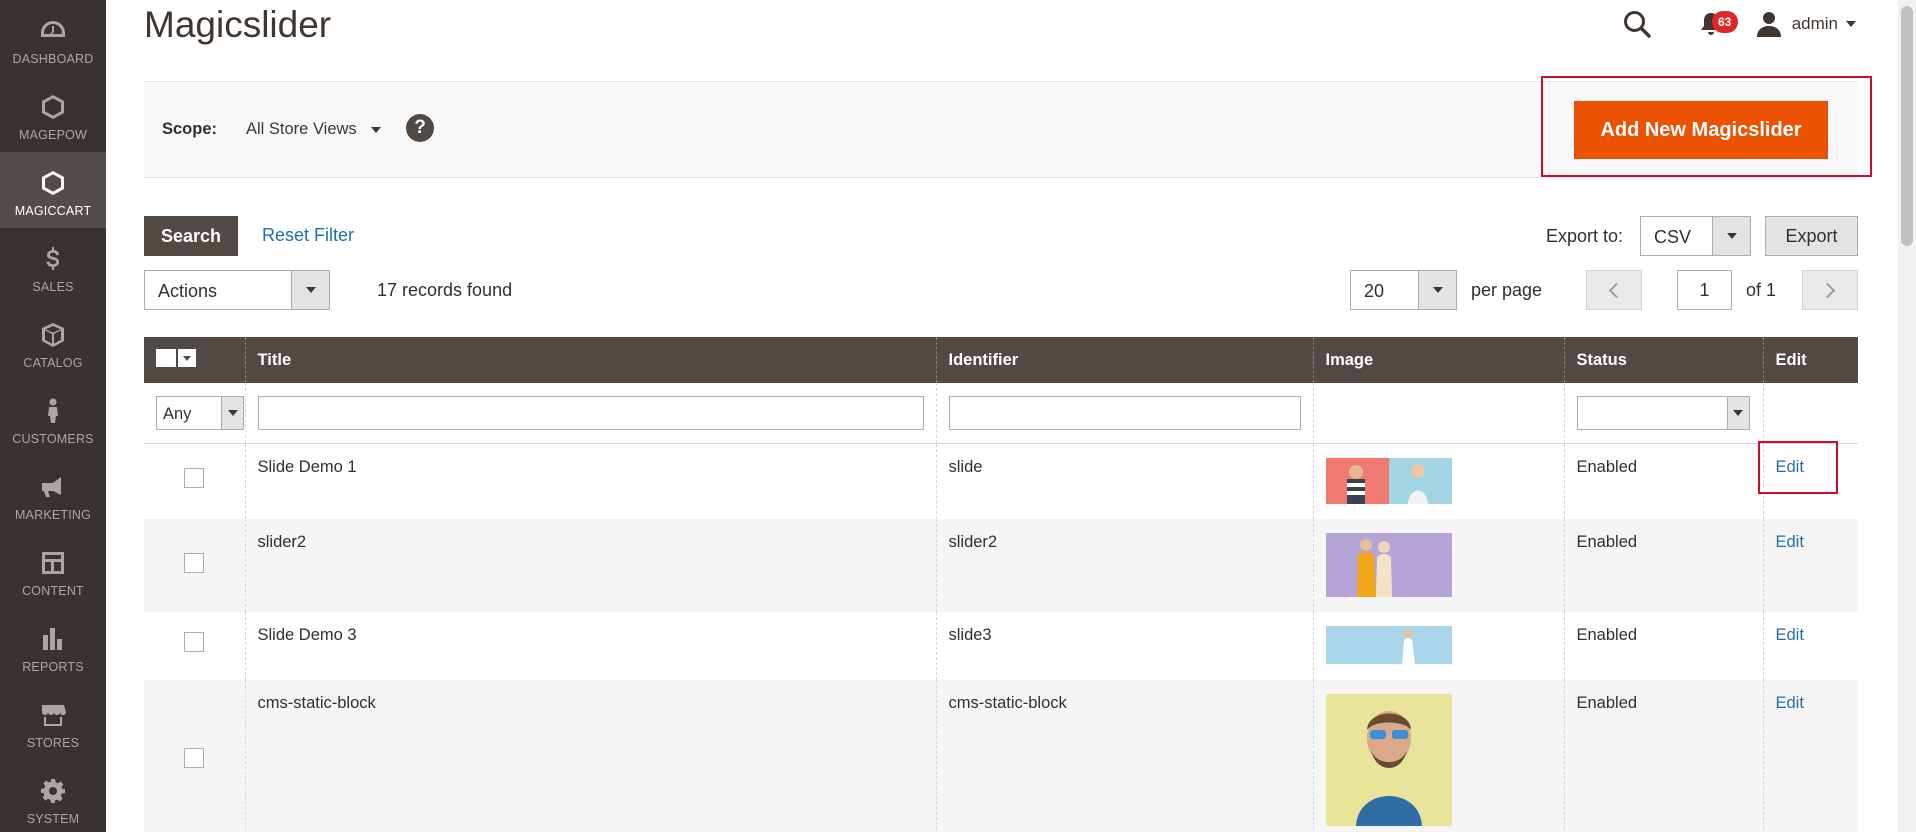 This screenshot has height=832, width=1916. Describe the element at coordinates (1614, 290) in the screenshot. I see `previous-page-button` at that location.